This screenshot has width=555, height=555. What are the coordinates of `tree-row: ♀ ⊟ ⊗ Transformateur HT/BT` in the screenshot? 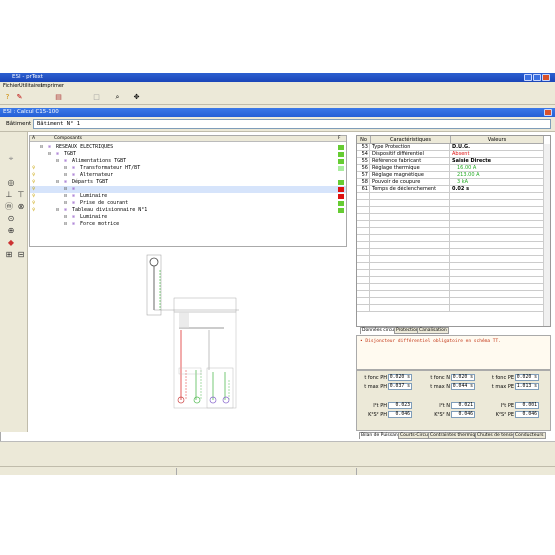 It's located at (188, 168).